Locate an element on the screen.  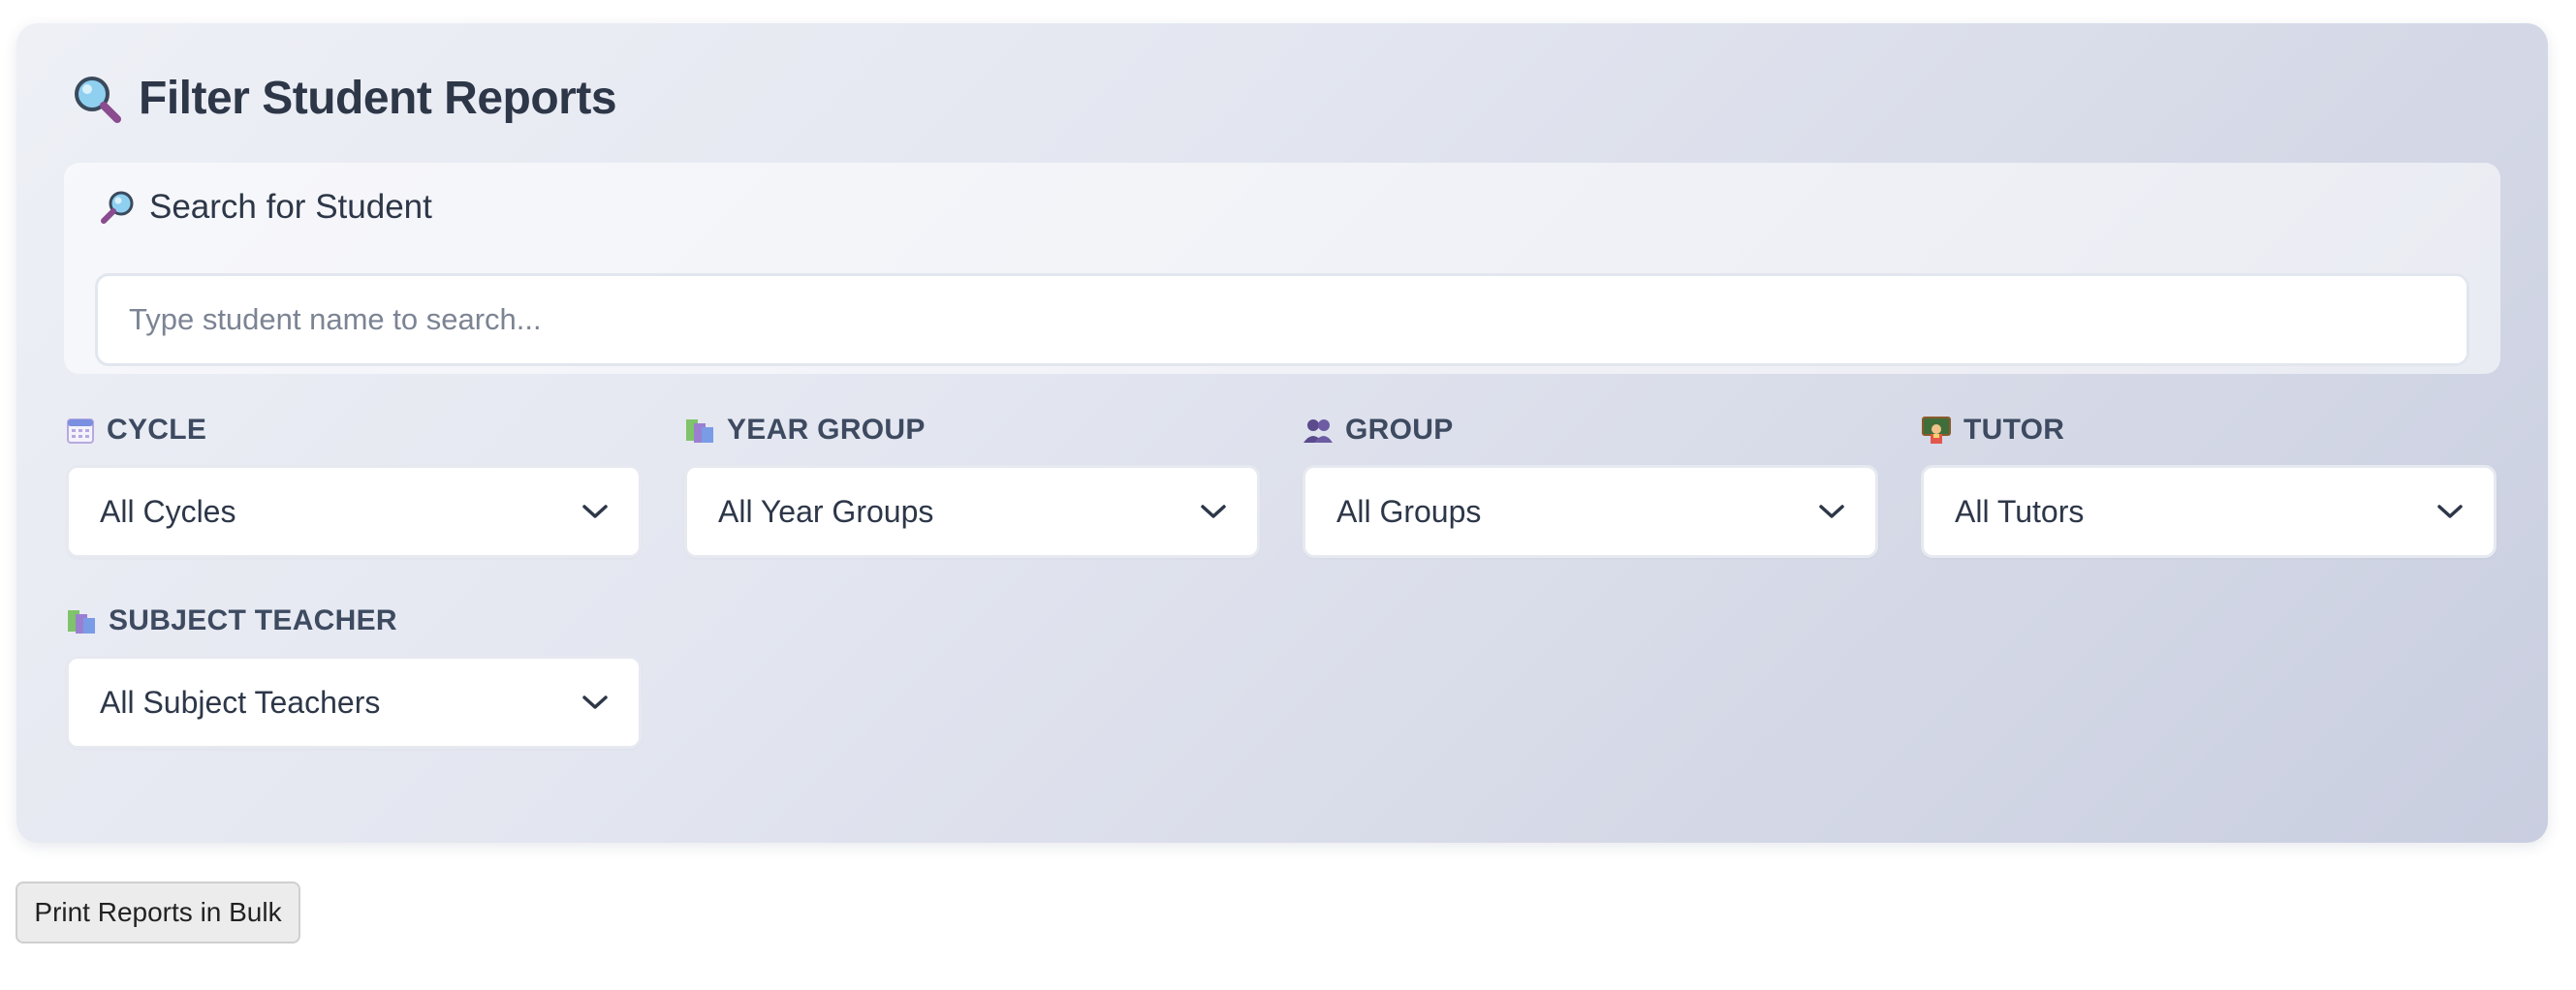
cycle-selected-value: All Cycles is located at coordinates (168, 511).